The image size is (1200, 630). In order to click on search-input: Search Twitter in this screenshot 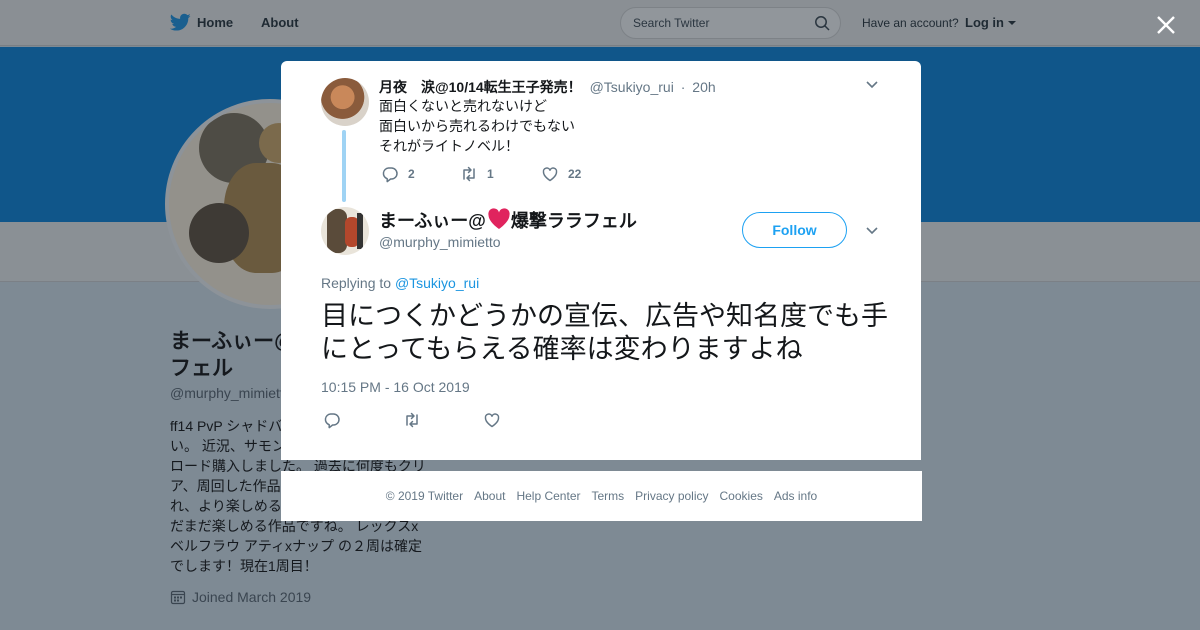, I will do `click(730, 23)`.